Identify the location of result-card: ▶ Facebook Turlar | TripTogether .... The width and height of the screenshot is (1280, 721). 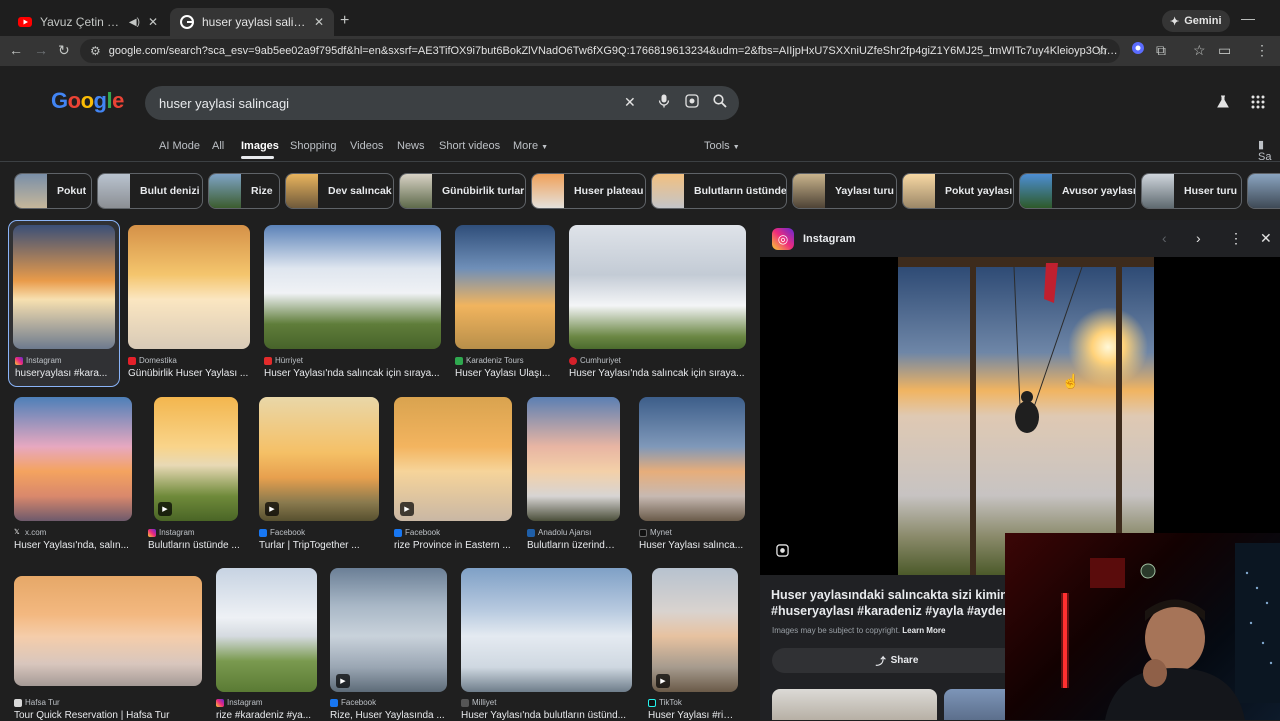
(319, 474).